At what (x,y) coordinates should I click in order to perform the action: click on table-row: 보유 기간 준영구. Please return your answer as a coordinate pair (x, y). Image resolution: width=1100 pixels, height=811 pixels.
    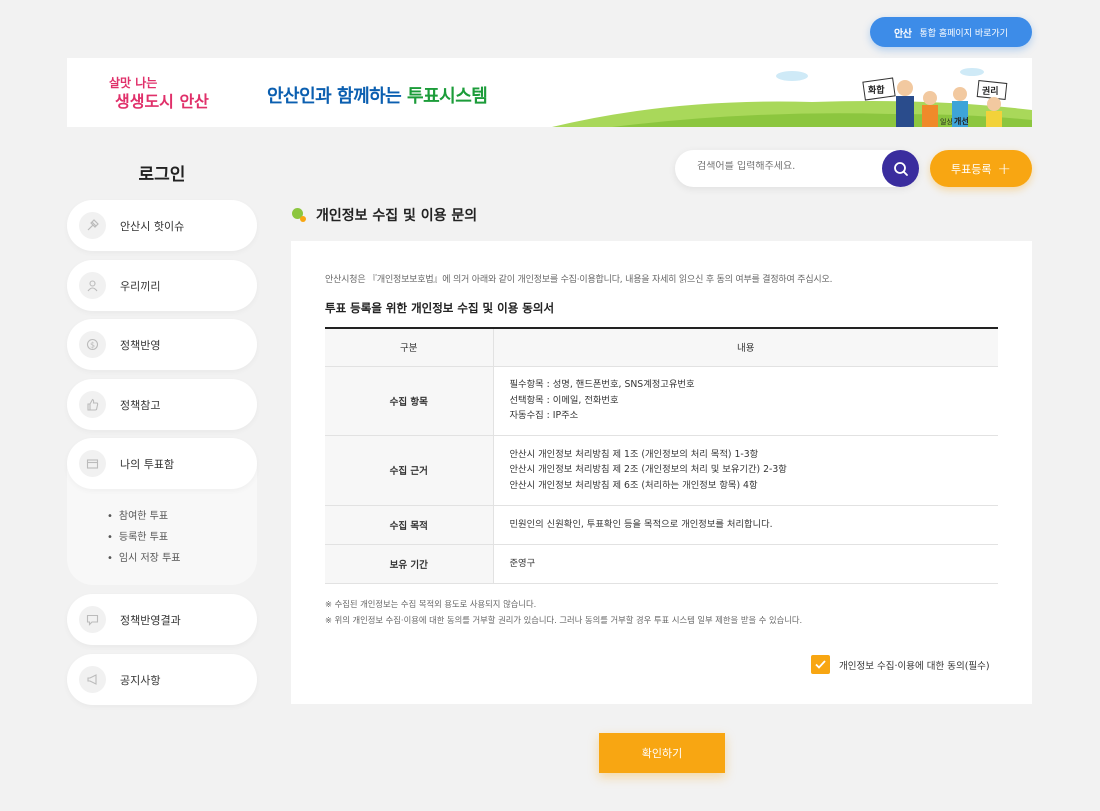
    Looking at the image, I should click on (661, 564).